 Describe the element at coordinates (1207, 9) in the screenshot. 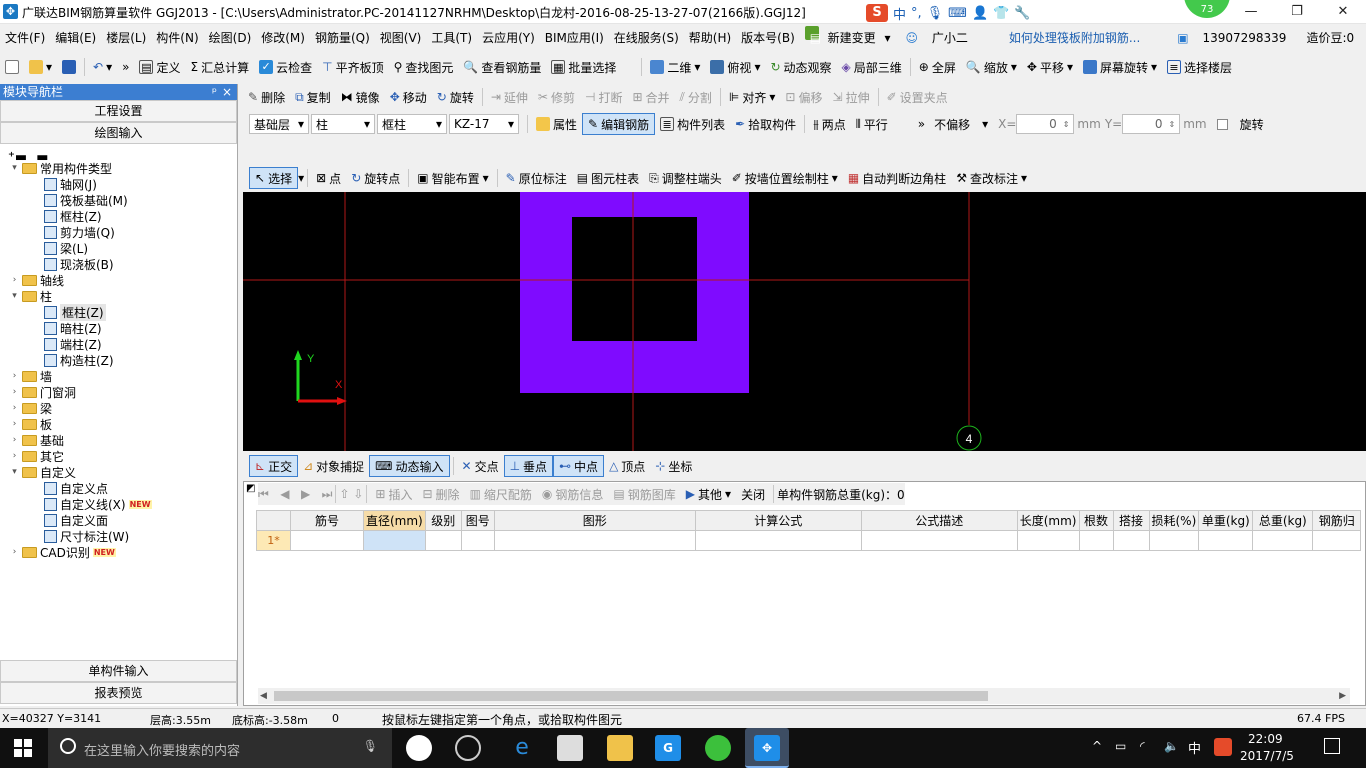

I see `score-badge: 73` at that location.